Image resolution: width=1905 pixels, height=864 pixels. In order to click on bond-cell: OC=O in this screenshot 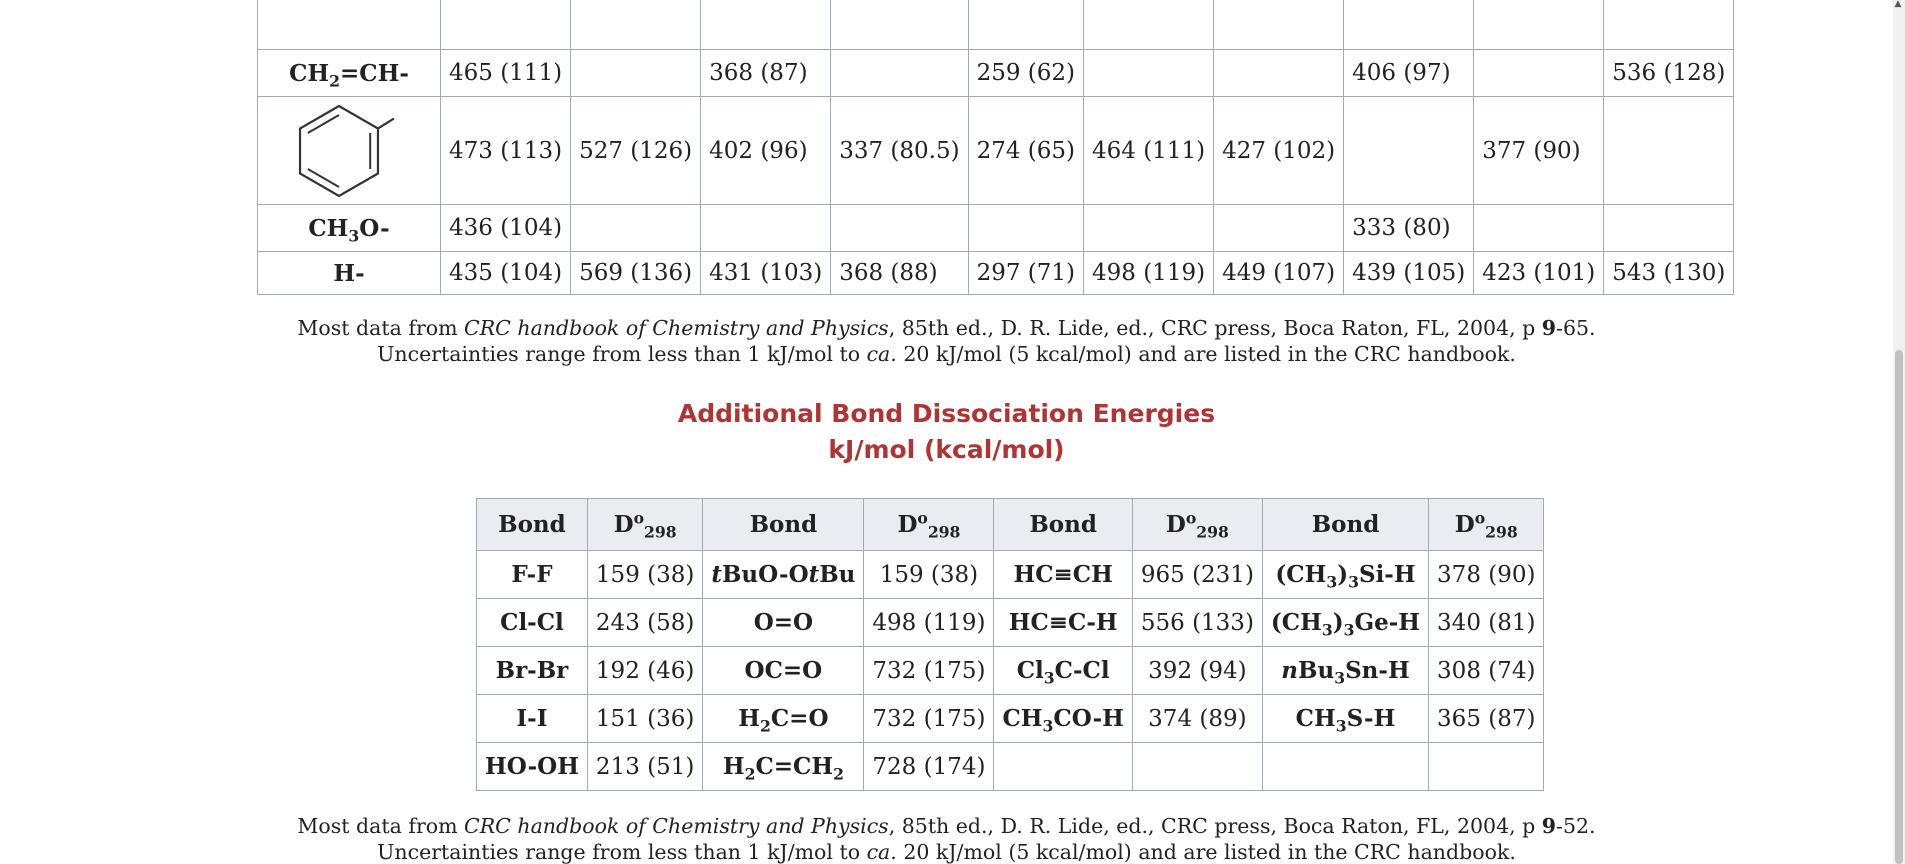, I will do `click(783, 670)`.